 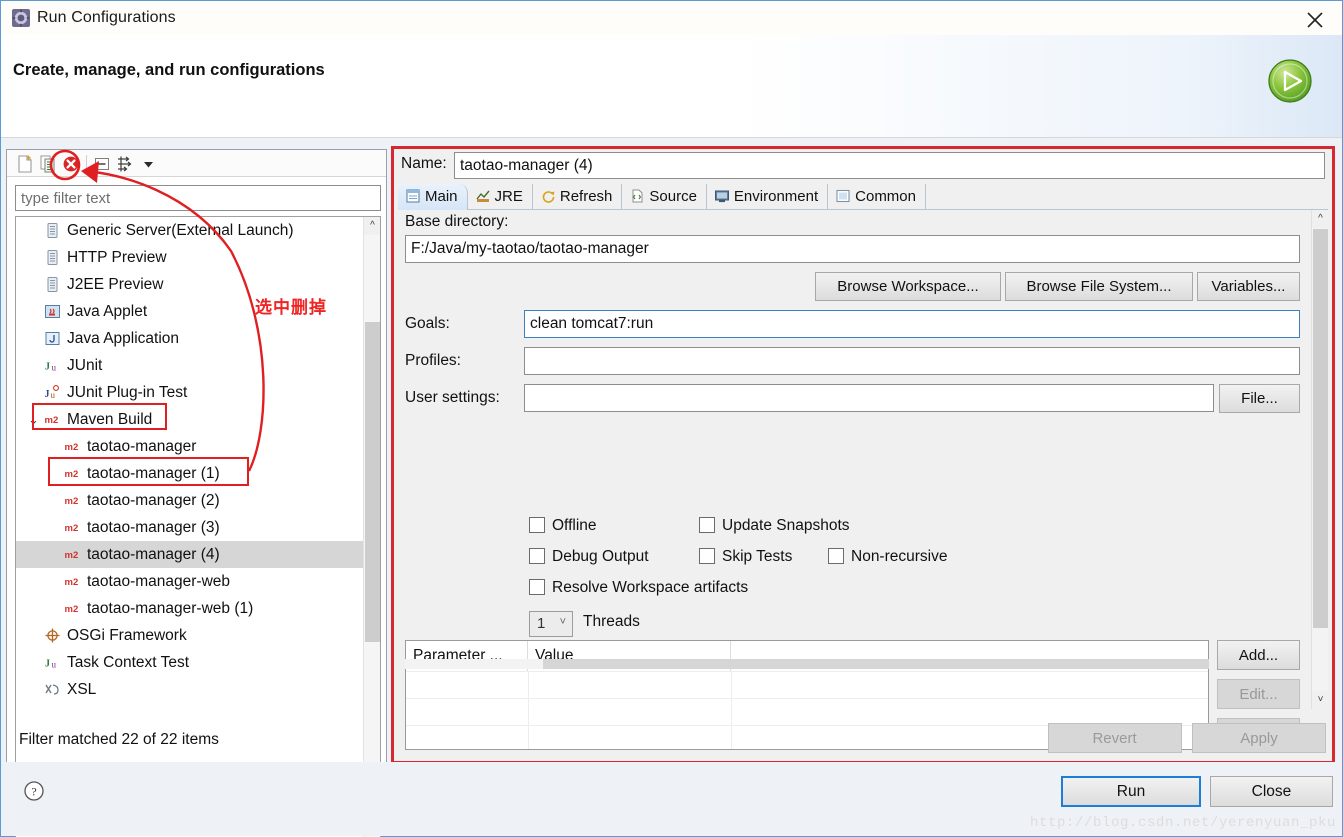 I want to click on tab-refresh: Refresh, so click(x=578, y=197).